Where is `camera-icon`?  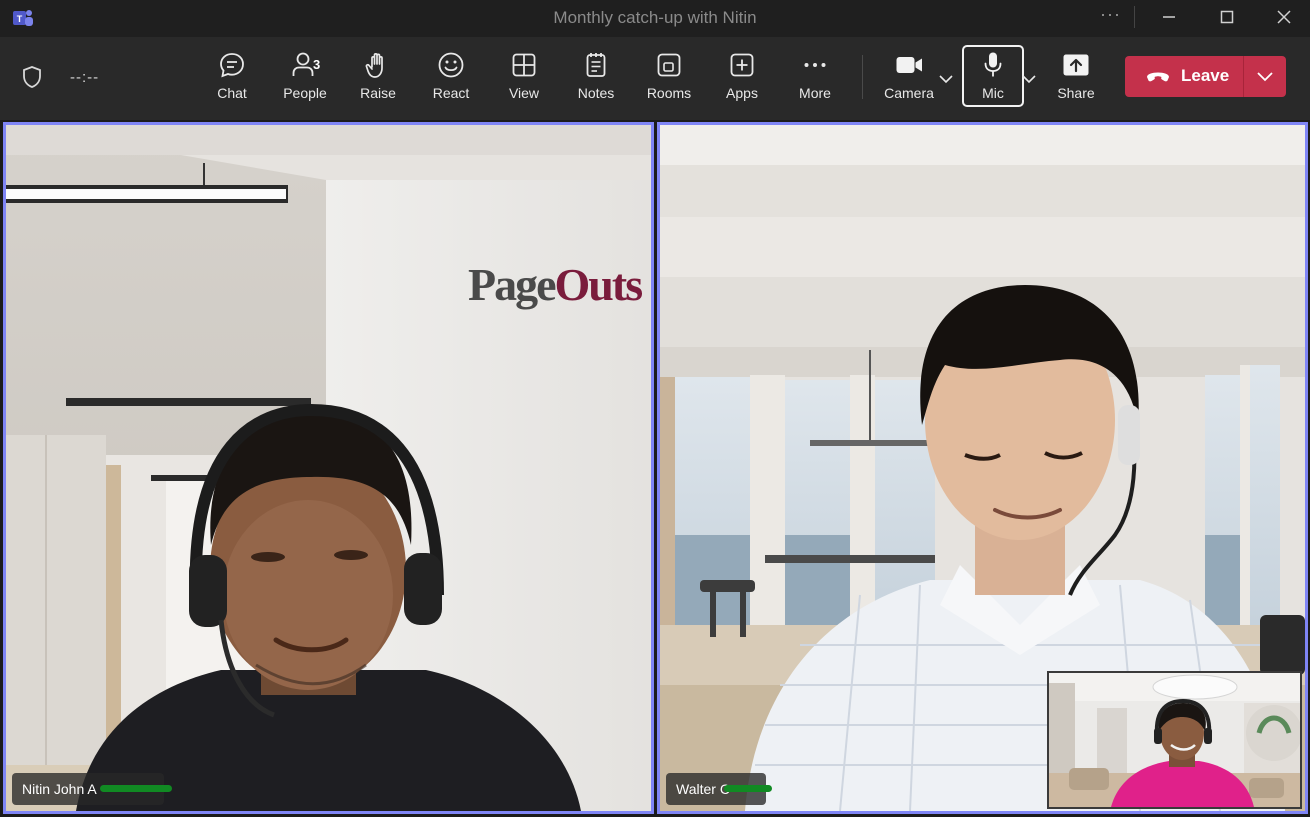
camera-icon is located at coordinates (909, 65).